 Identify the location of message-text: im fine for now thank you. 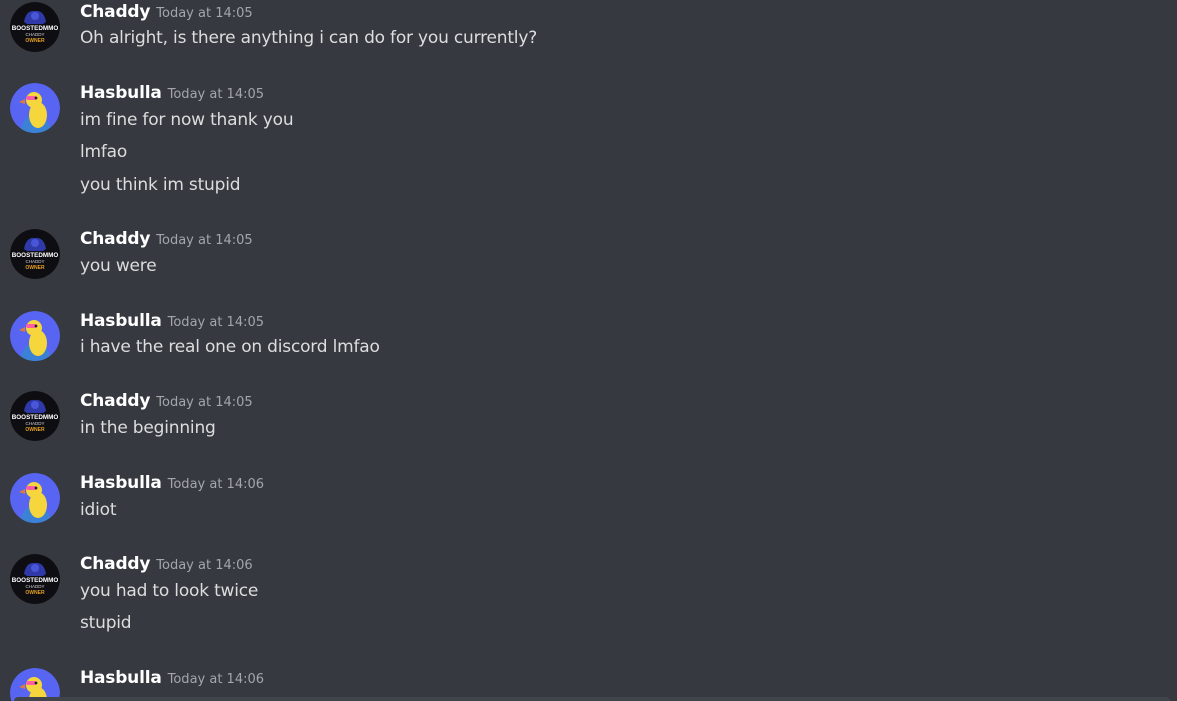
(187, 120).